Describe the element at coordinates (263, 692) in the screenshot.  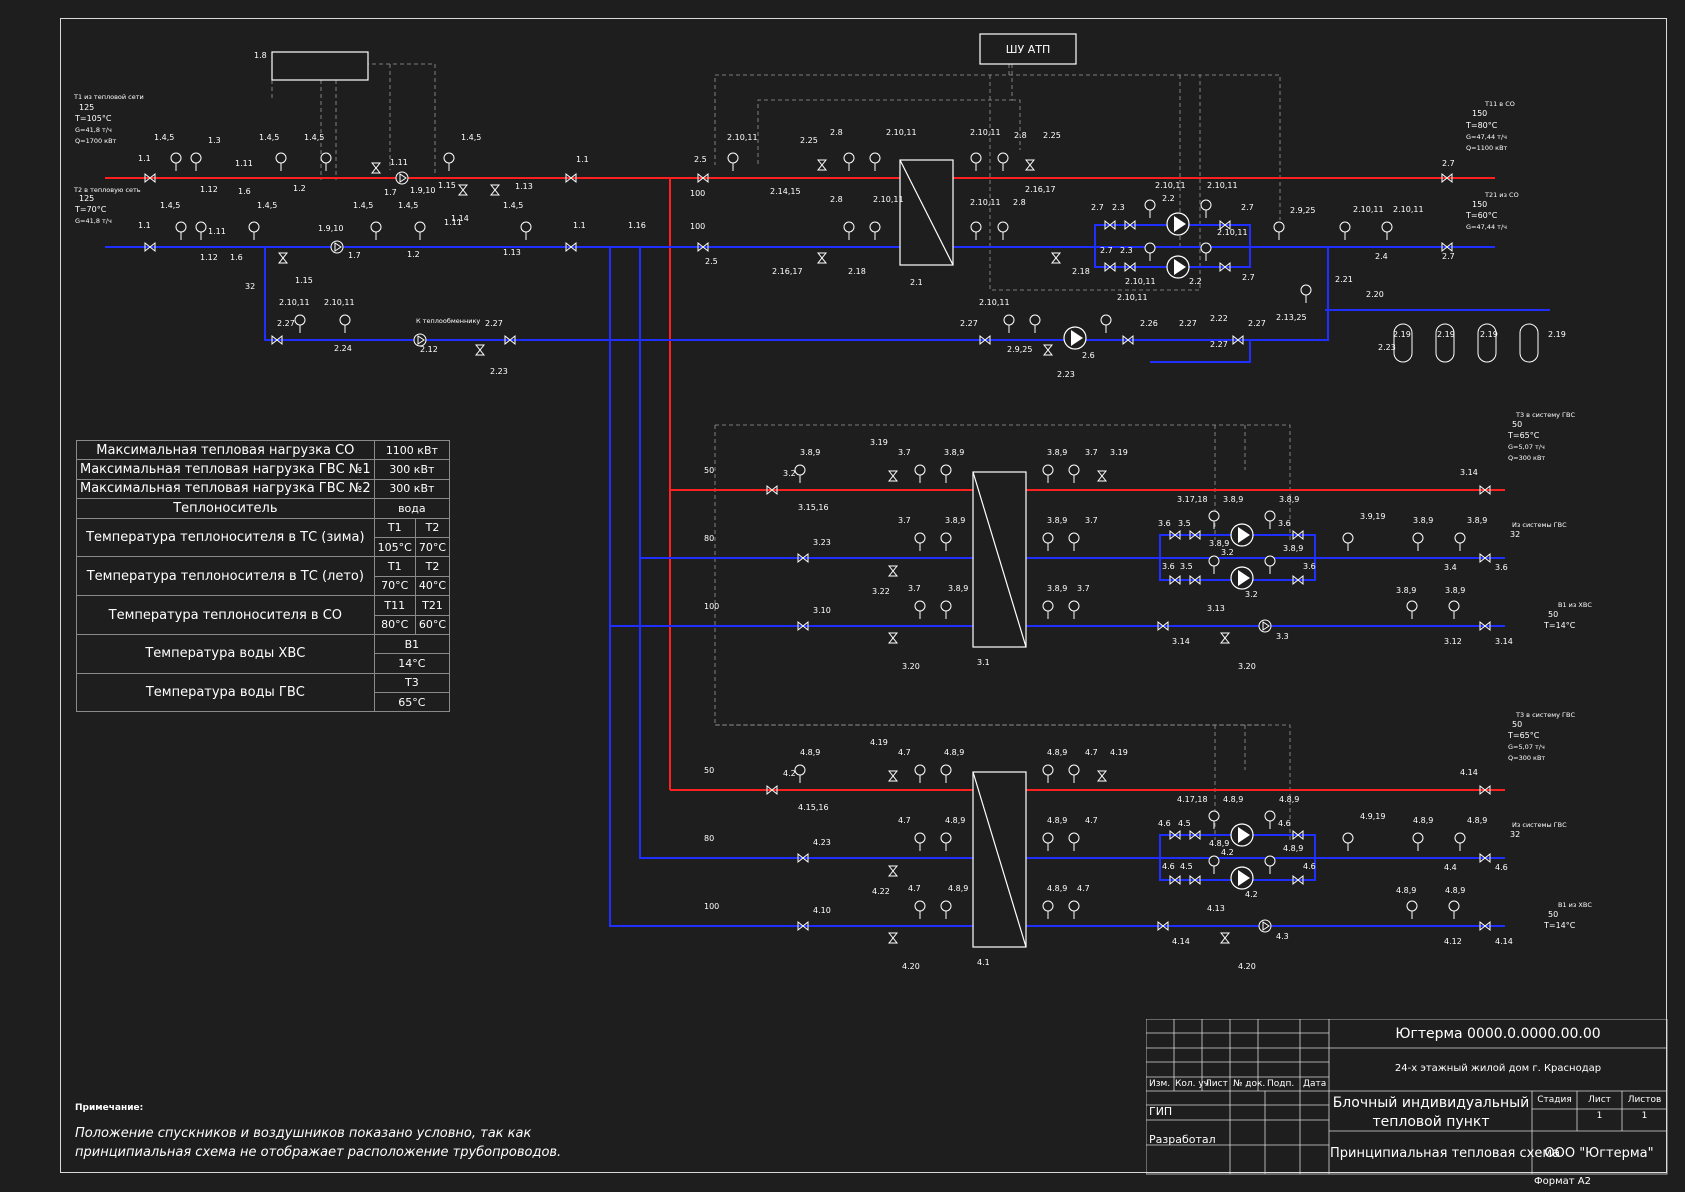
I see `table-row: Температура воды ГВС Т3` at that location.